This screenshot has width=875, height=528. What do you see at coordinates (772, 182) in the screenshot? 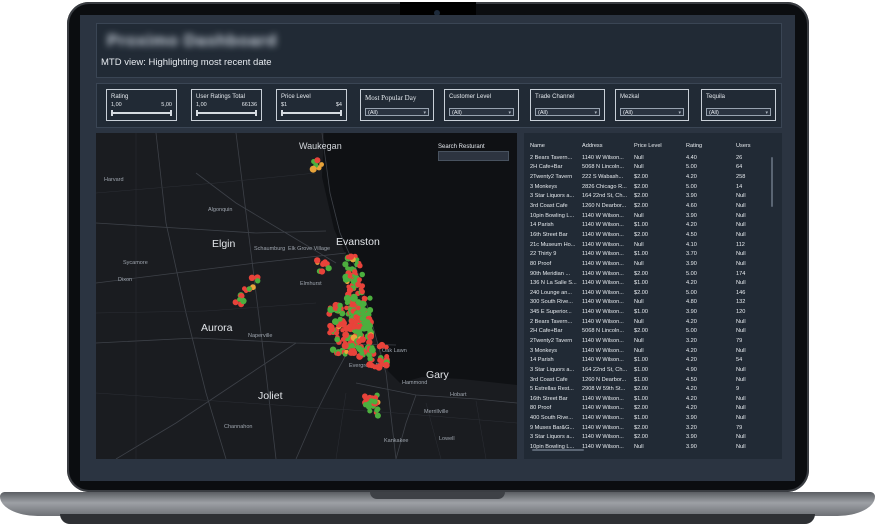
I see `vertical-scrollbar` at bounding box center [772, 182].